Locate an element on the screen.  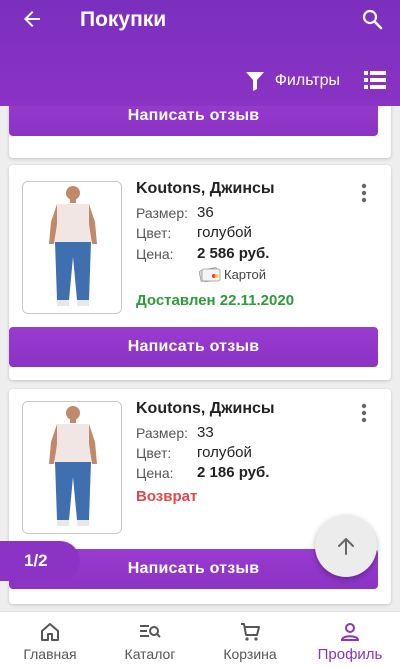
search-icon is located at coordinates (372, 19).